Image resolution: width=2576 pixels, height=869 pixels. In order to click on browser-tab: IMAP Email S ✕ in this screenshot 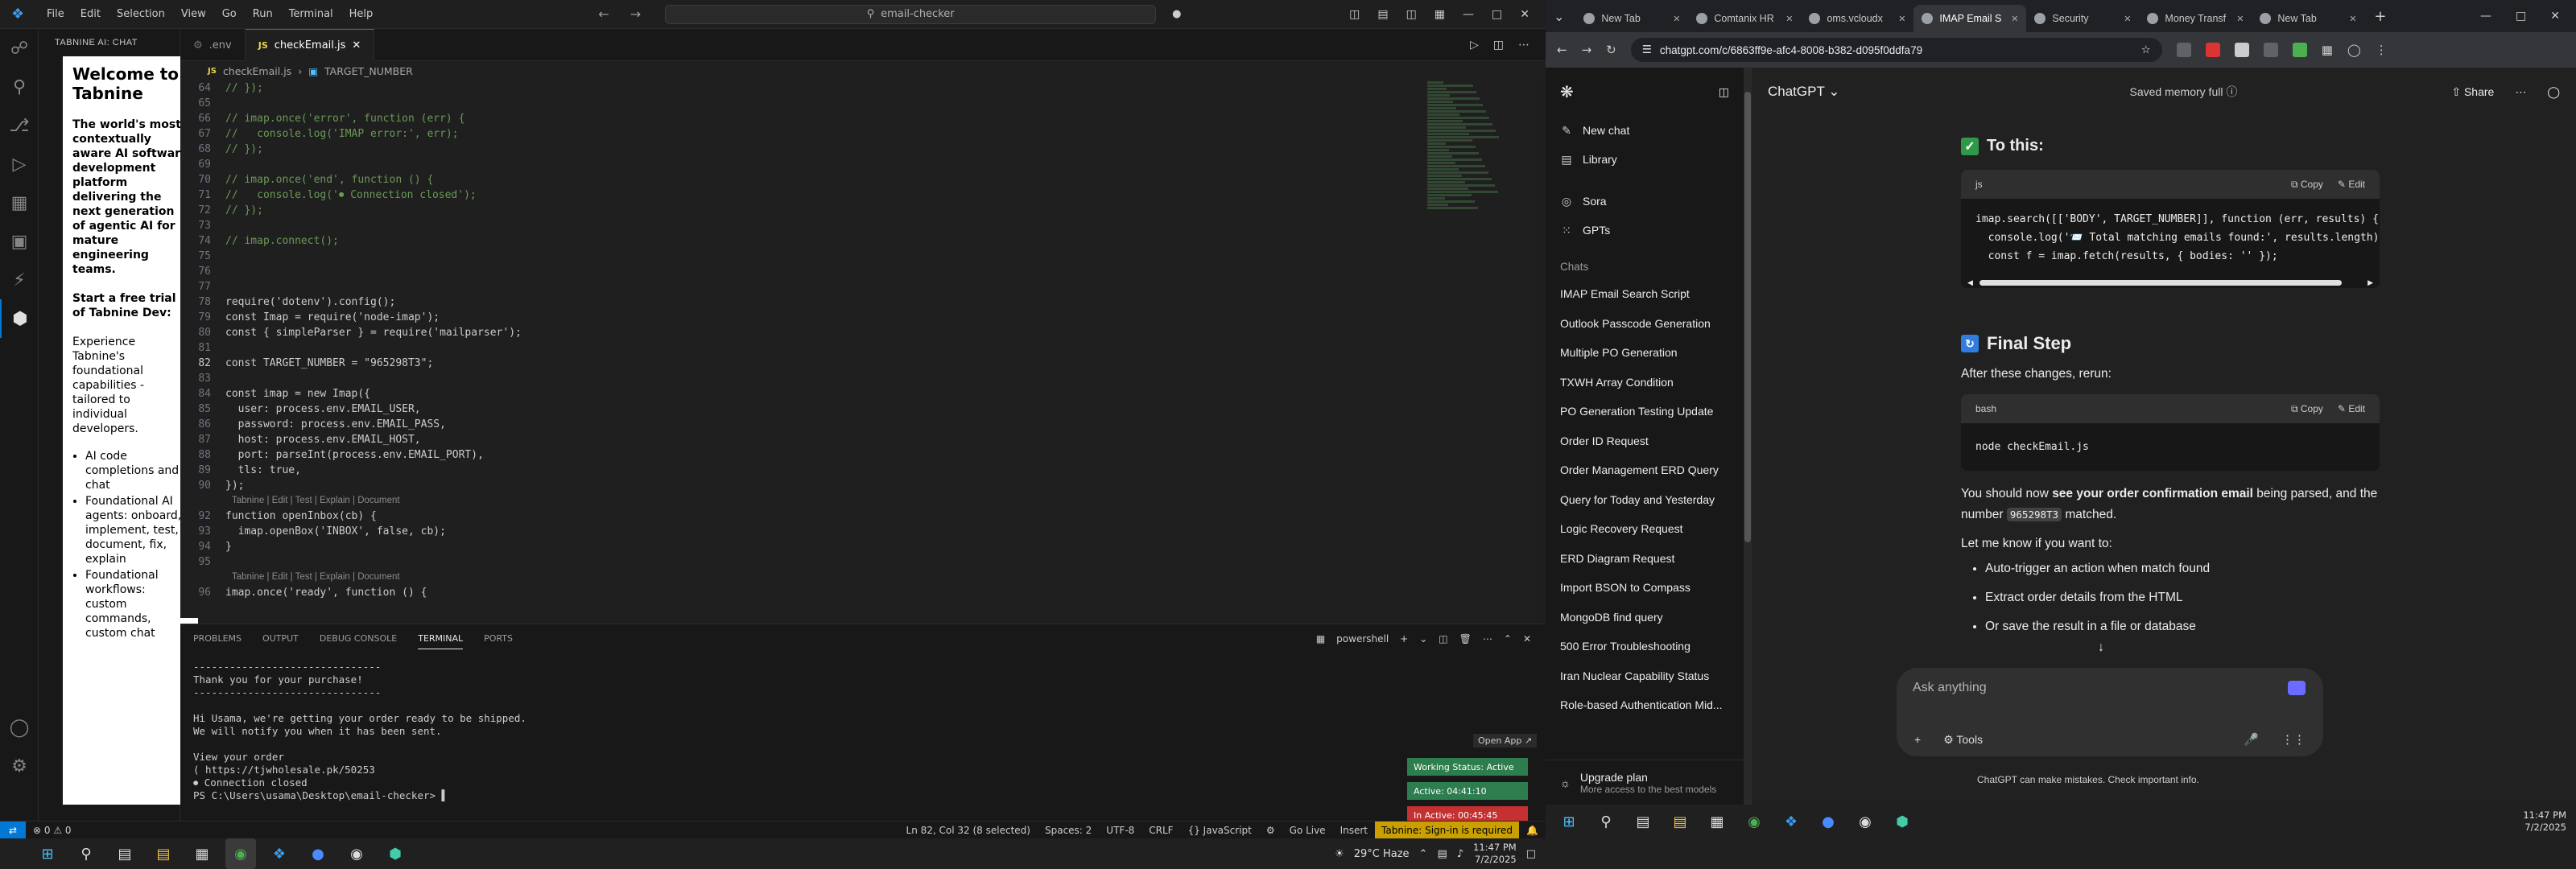, I will do `click(1970, 18)`.